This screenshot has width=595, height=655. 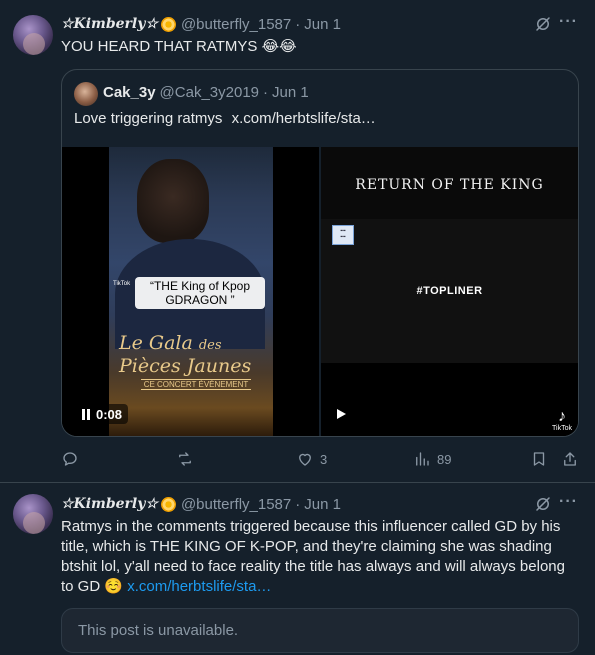 I want to click on gala-logo: Le Gala des Pièces Jaunes, so click(x=185, y=354).